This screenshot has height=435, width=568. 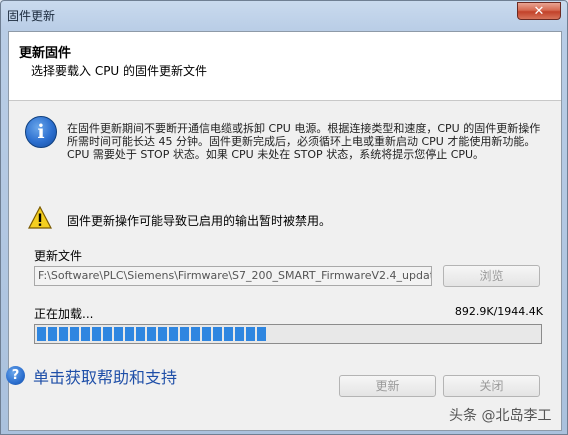 I want to click on window-close-button: ✕, so click(x=539, y=11).